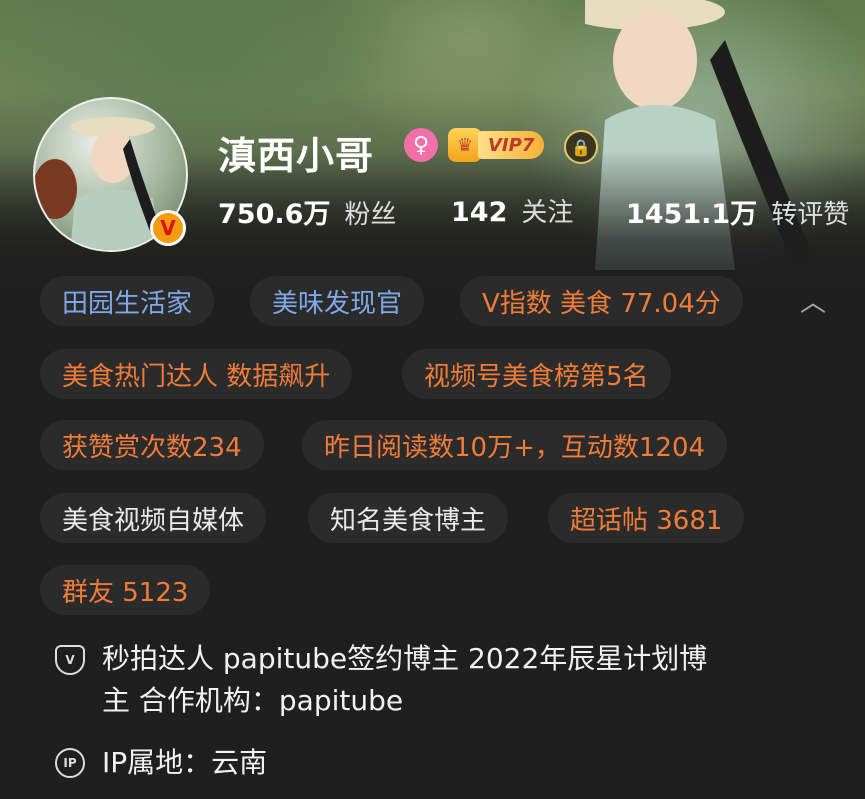  Describe the element at coordinates (70, 660) in the screenshot. I see `shield-v-icon: V` at that location.